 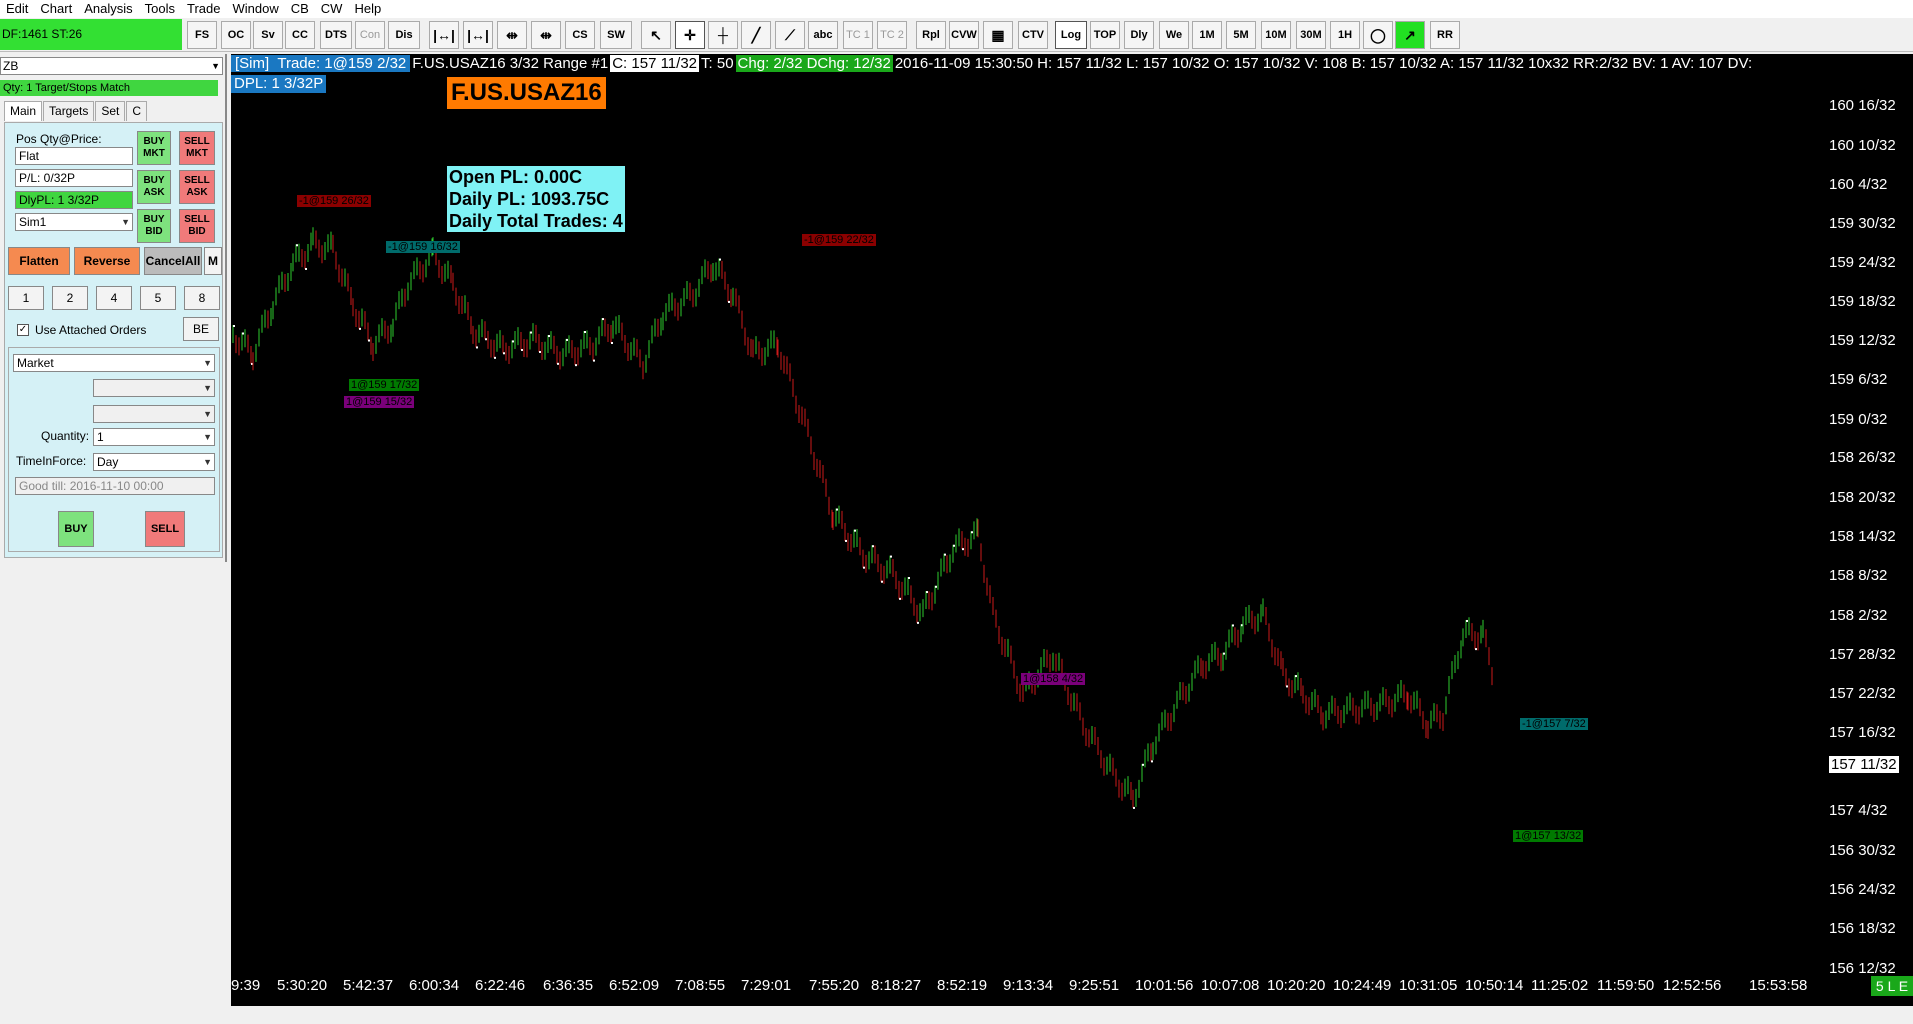 What do you see at coordinates (823, 35) in the screenshot?
I see `toolbar-abc-button: abc` at bounding box center [823, 35].